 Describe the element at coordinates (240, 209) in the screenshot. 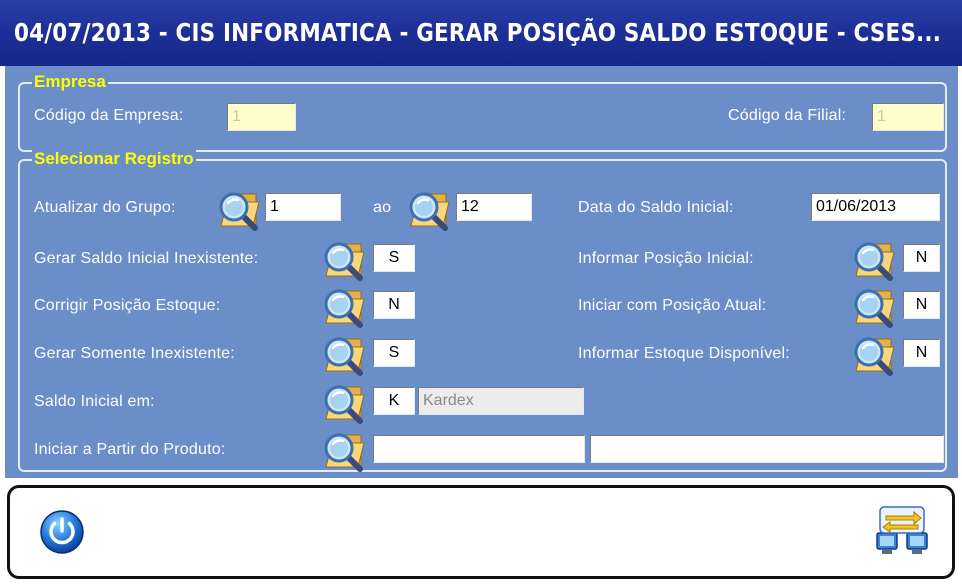

I see `grupo-de-picker-icon` at that location.